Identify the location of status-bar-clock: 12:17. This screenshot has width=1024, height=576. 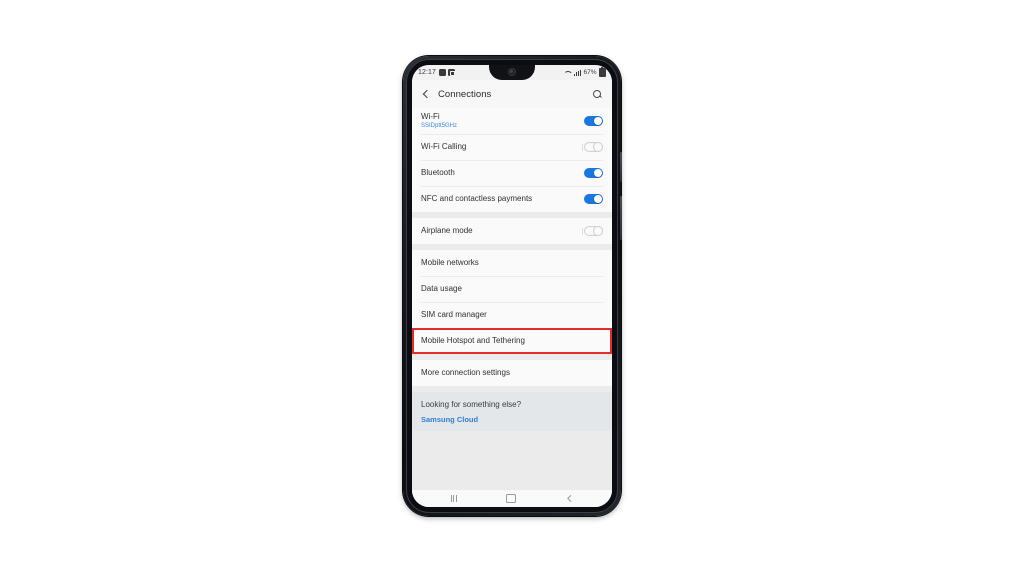
(427, 72).